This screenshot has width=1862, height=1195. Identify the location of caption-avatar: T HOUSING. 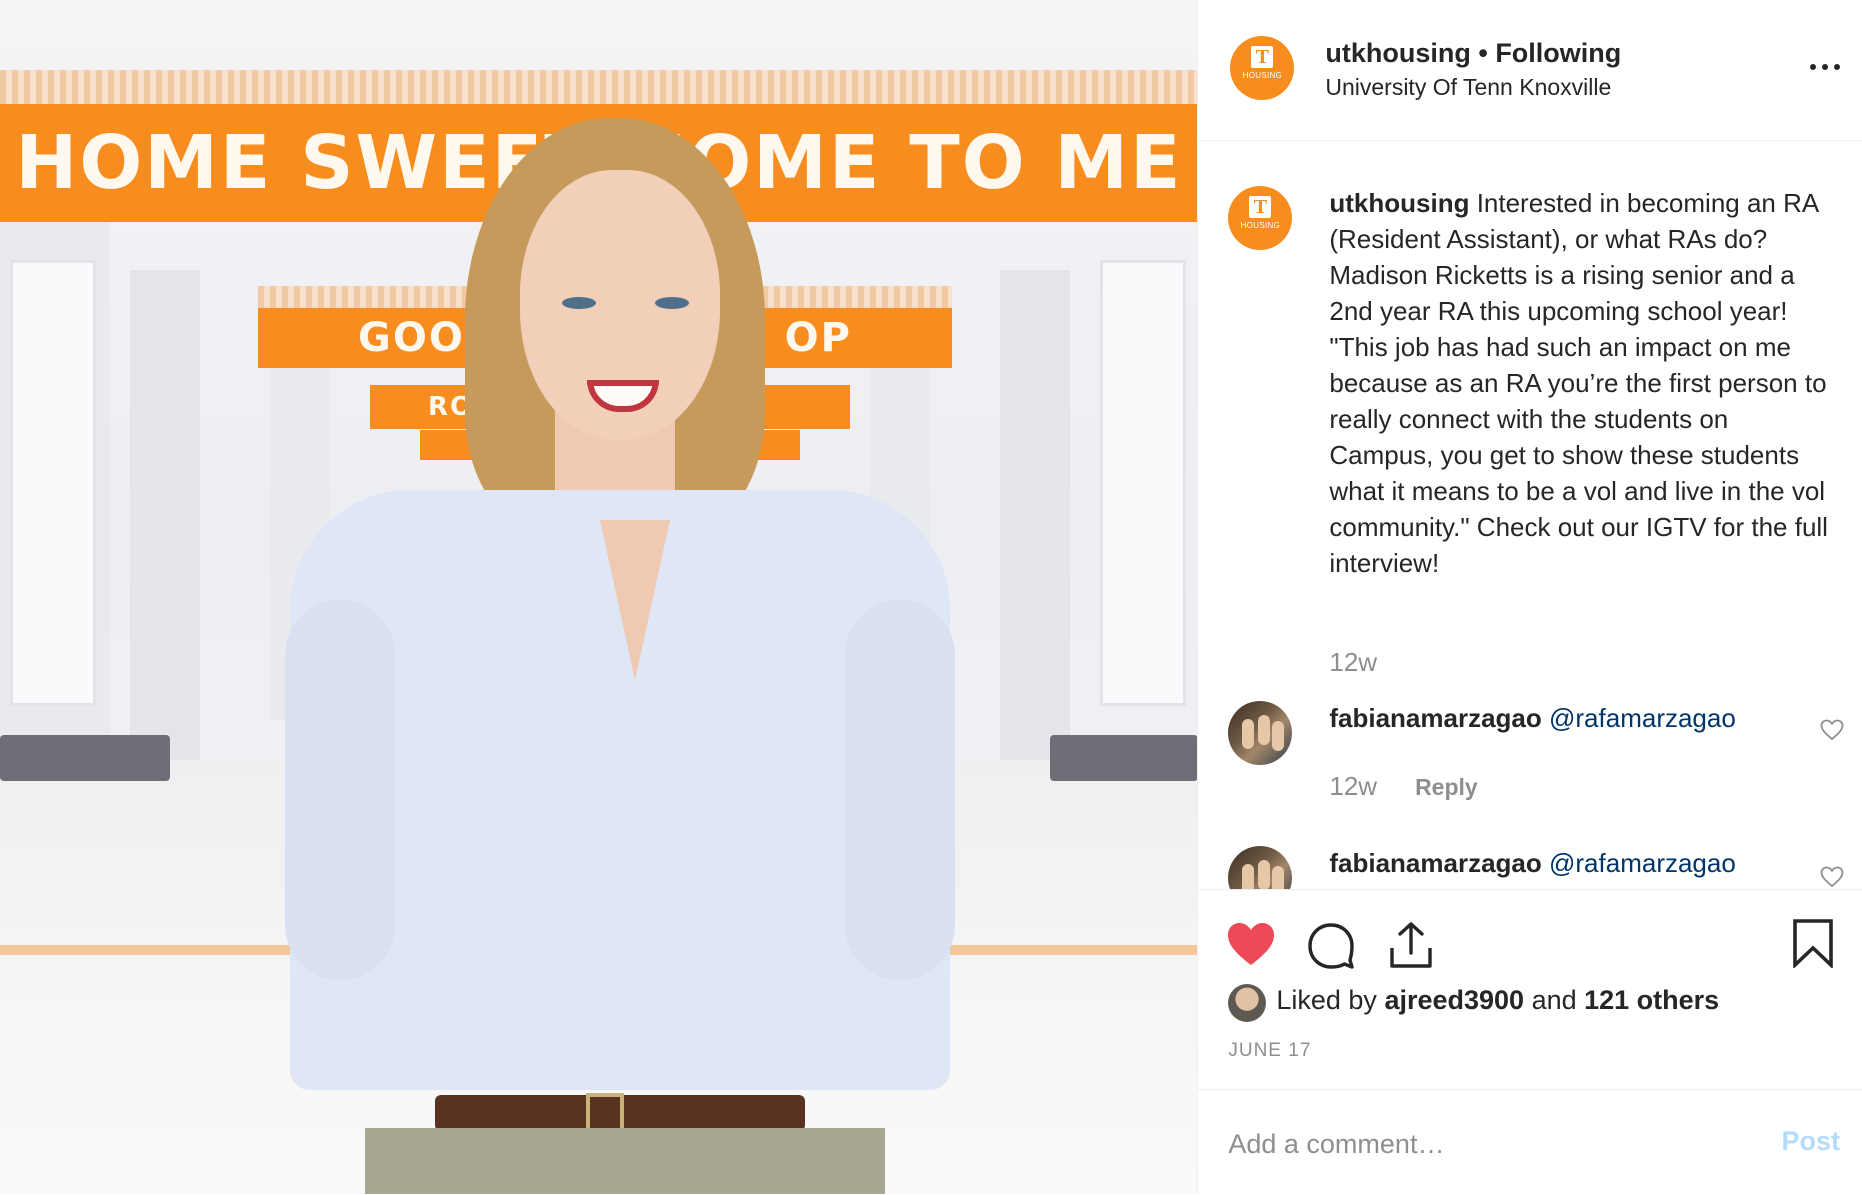
(1260, 218).